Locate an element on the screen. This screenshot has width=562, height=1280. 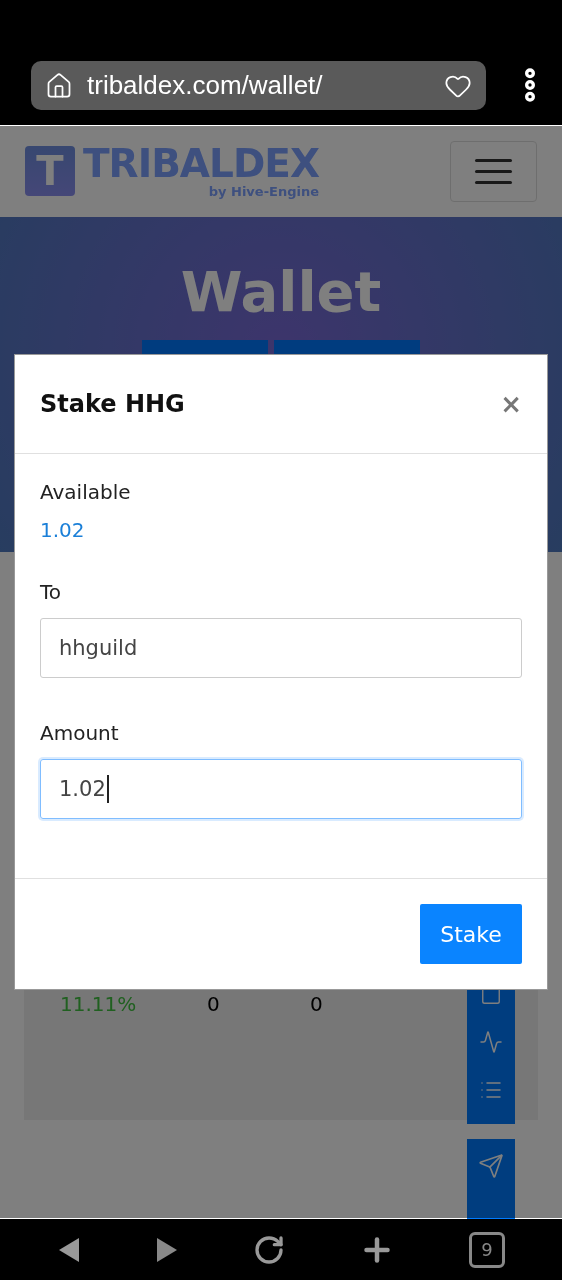
logo-tagline: by Hive-Engine is located at coordinates (263, 191).